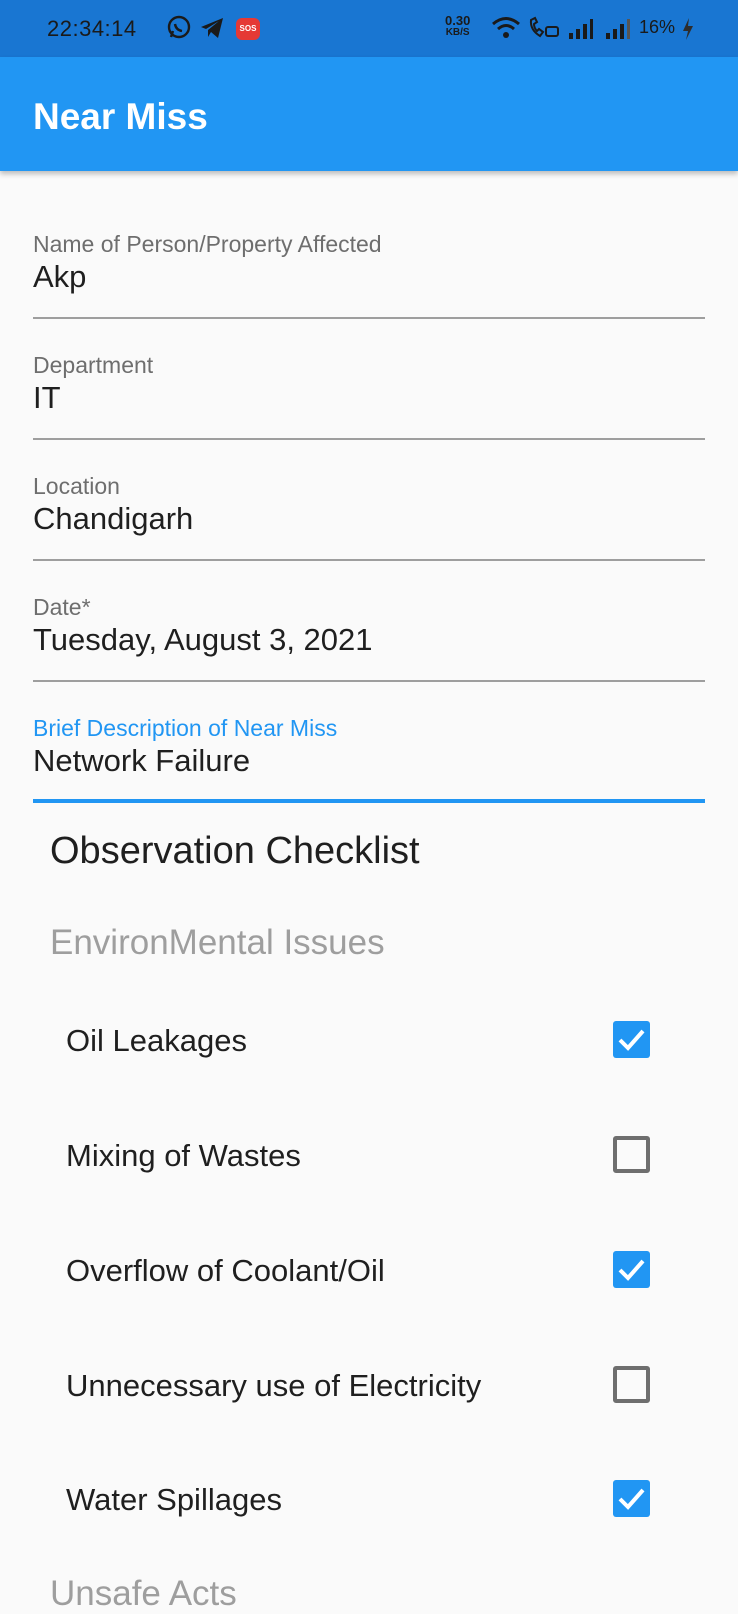 This screenshot has height=1614, width=738. Describe the element at coordinates (369, 402) in the screenshot. I see `department-field: Department IT` at that location.